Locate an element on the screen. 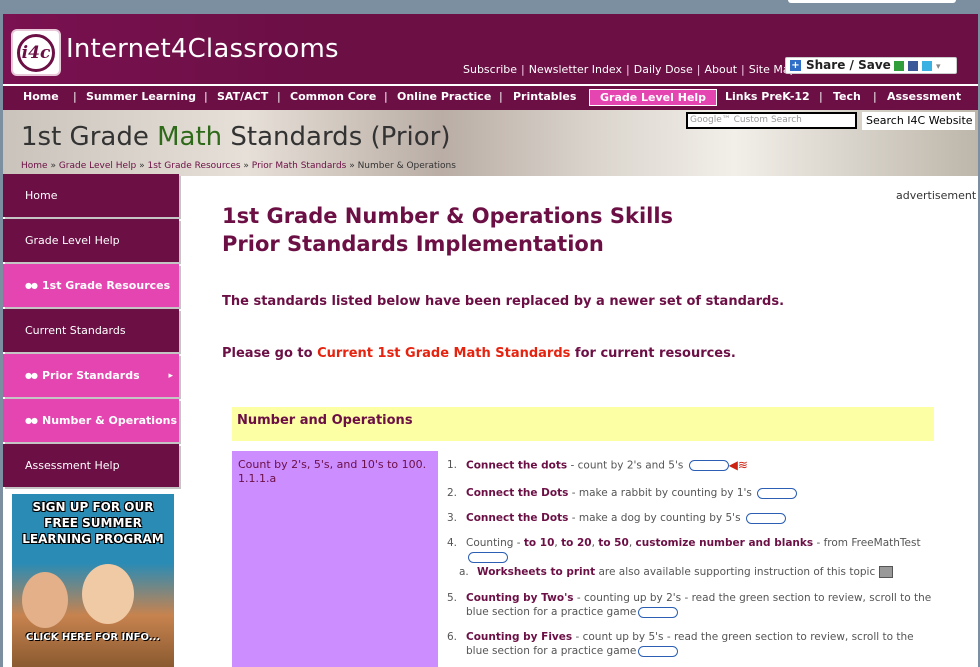 The image size is (980, 667). resource-link: to 50 is located at coordinates (613, 543).